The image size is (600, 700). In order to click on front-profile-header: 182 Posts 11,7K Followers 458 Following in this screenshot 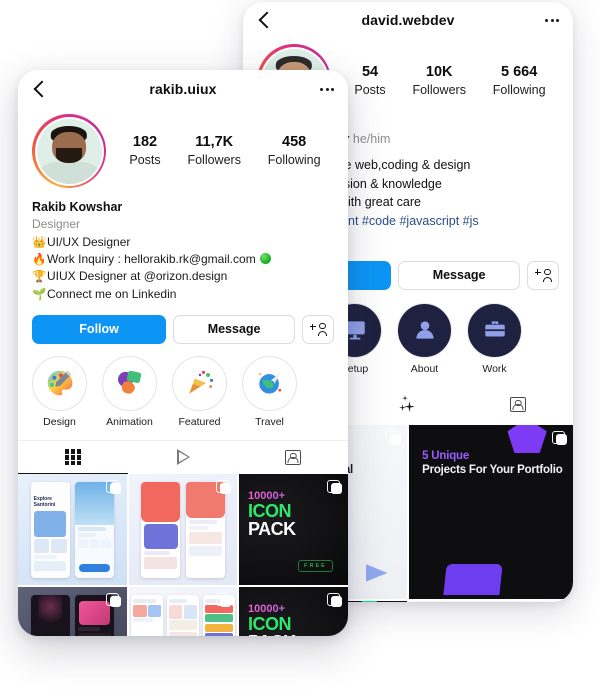, I will do `click(183, 148)`.